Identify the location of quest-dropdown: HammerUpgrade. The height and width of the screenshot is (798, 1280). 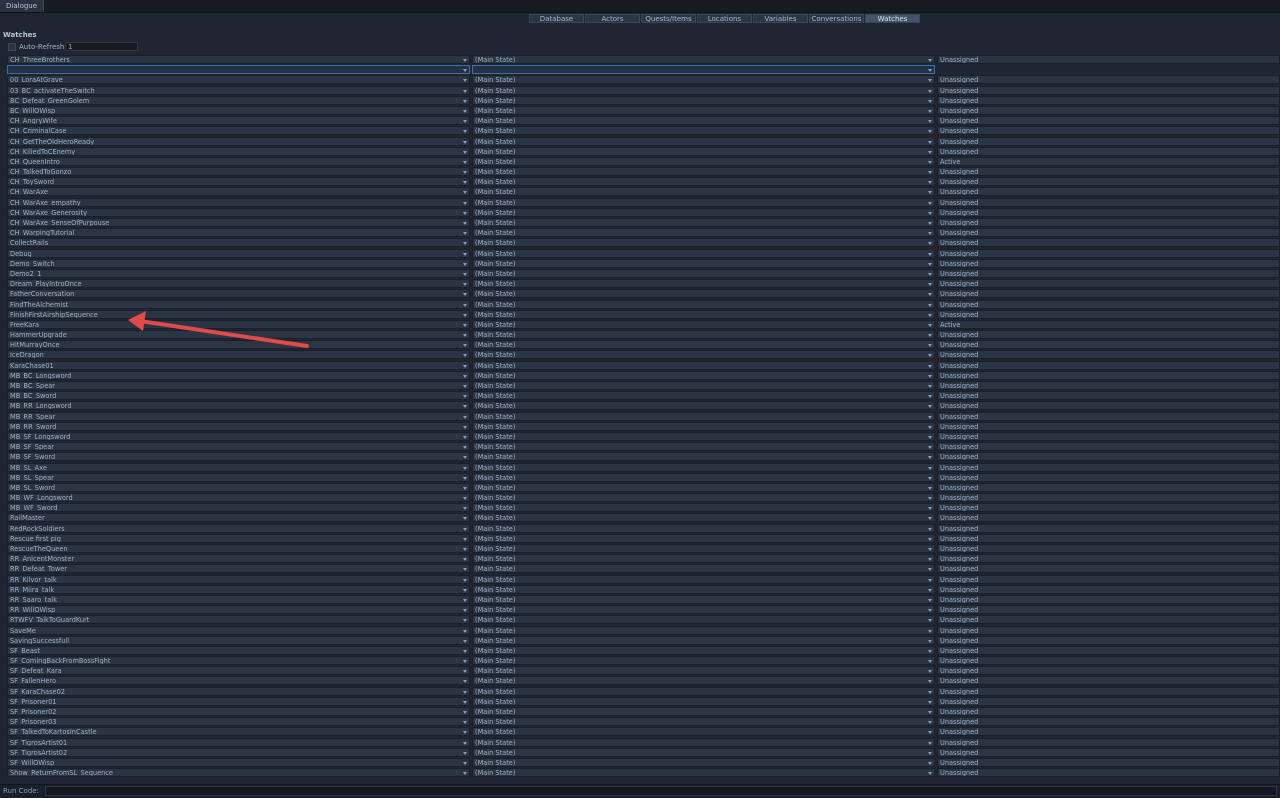
(238, 335).